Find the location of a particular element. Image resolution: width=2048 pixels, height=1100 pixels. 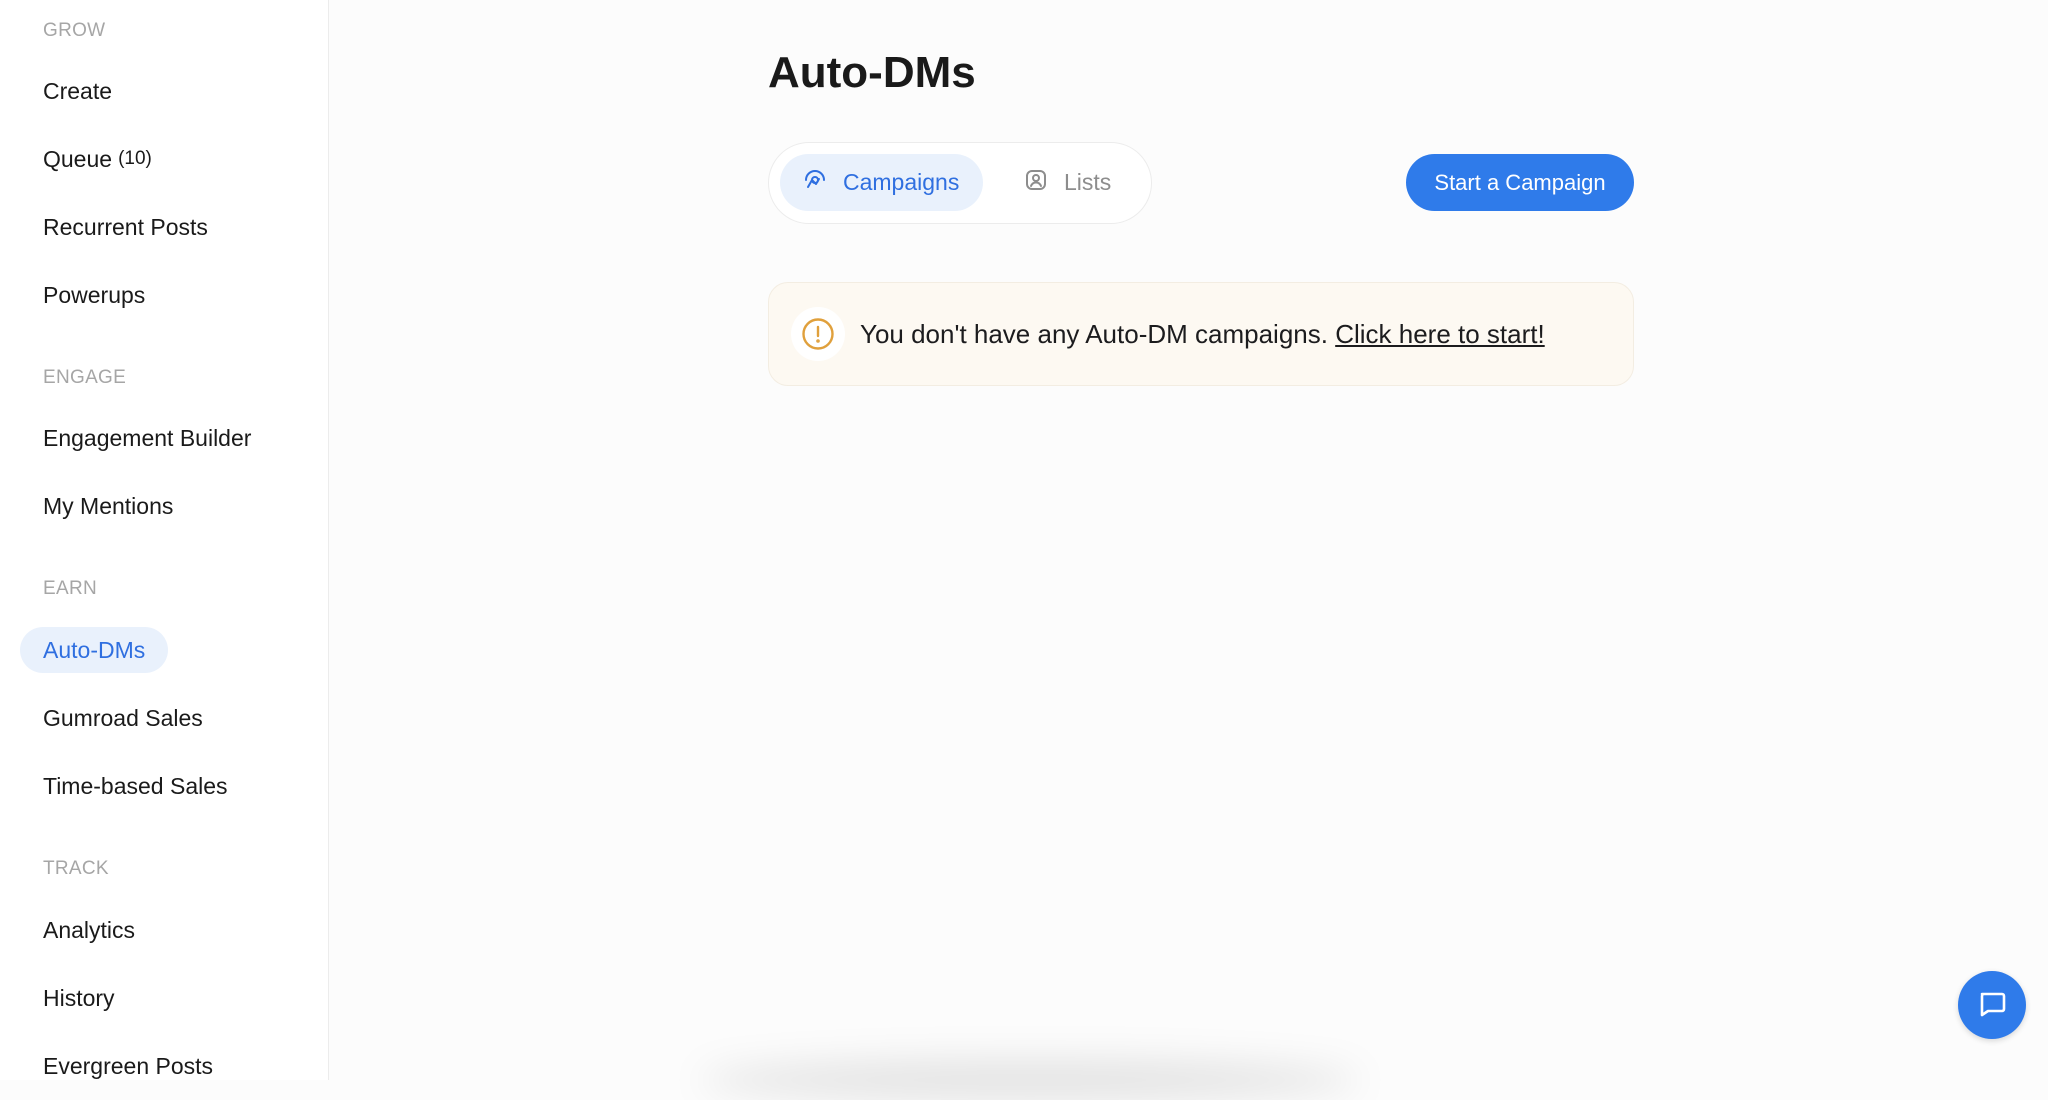

section-title-track: TRACK is located at coordinates (76, 868).